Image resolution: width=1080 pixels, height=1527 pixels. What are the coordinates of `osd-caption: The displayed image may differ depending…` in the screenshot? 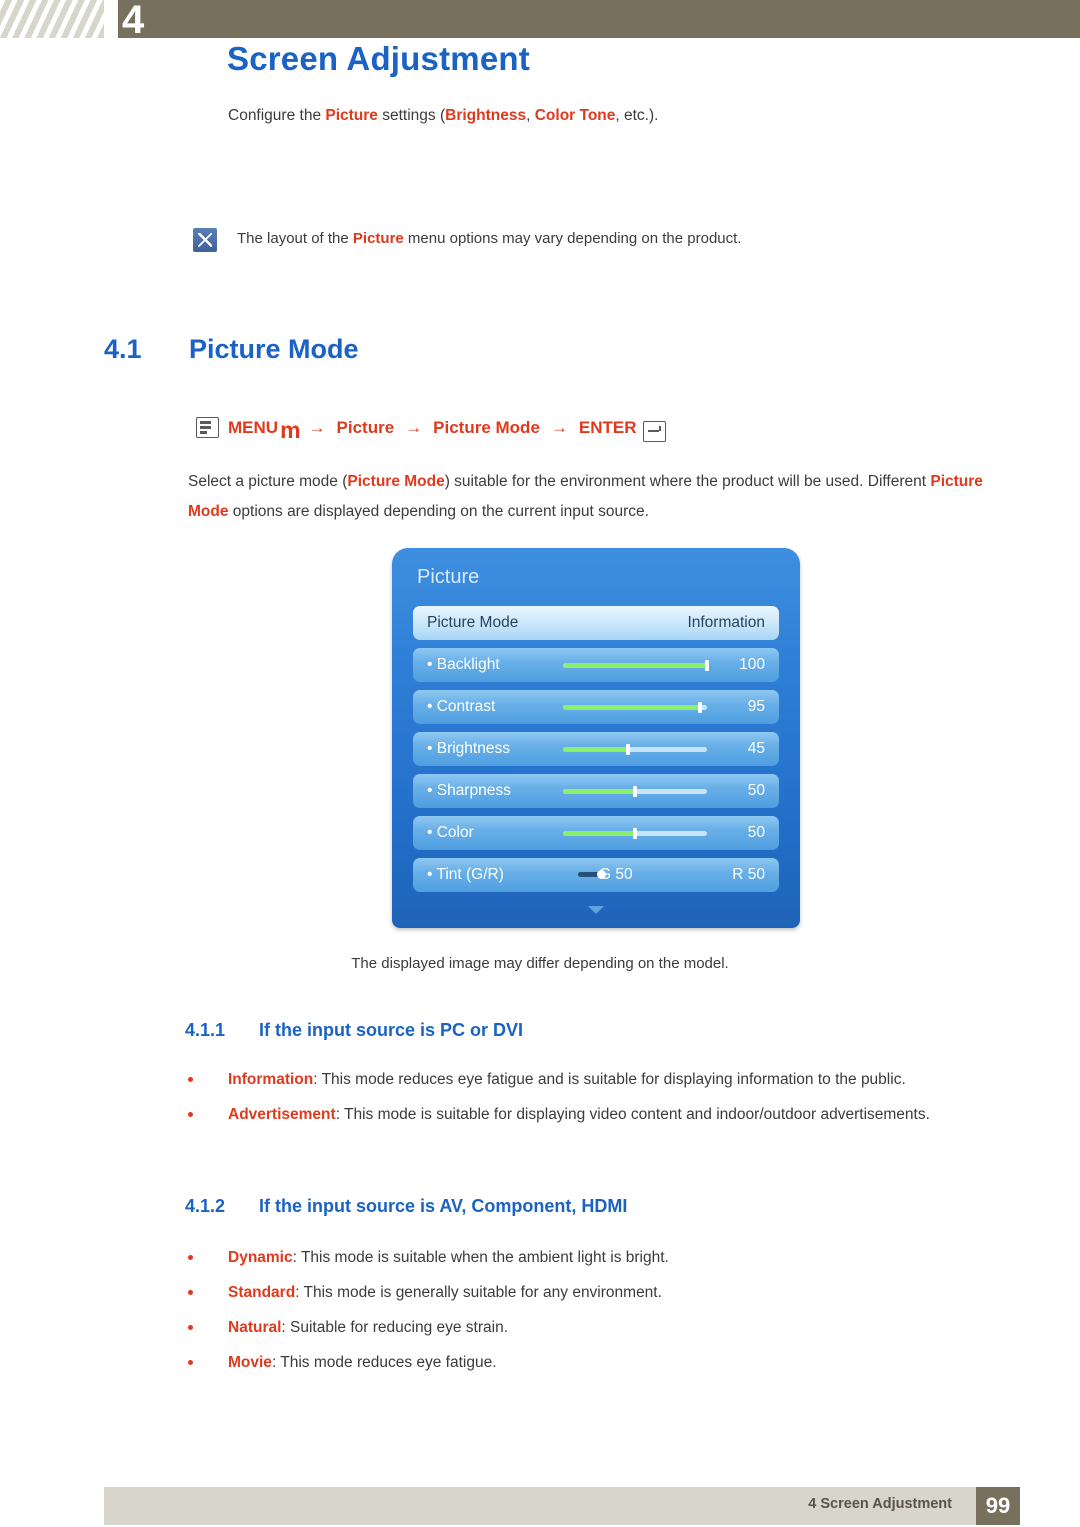 It's located at (540, 963).